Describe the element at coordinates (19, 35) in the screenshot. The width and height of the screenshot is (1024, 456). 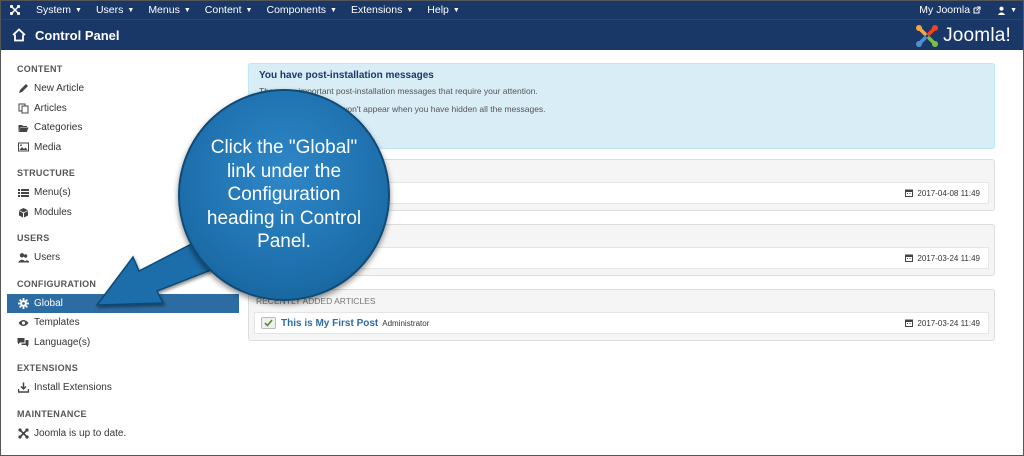
I see `home-icon` at that location.